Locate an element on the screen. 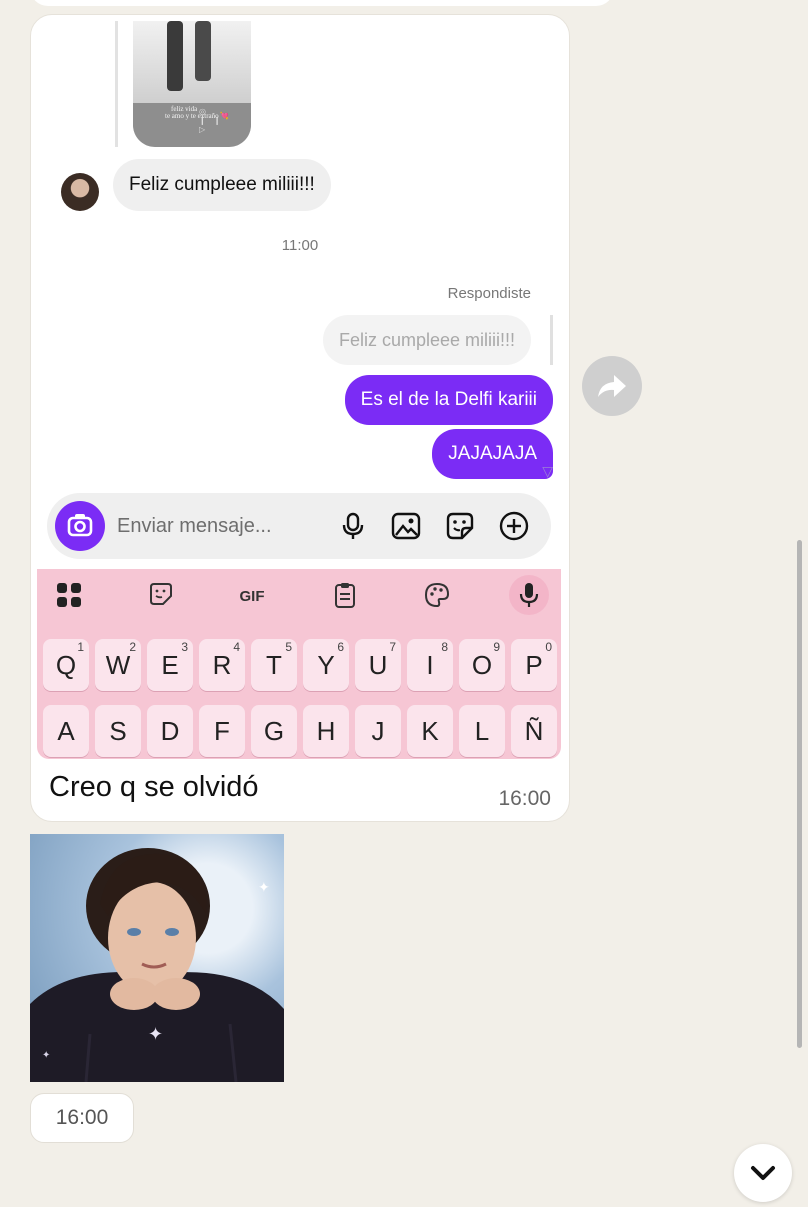 This screenshot has height=1207, width=808. key-q: Q1 is located at coordinates (66, 665).